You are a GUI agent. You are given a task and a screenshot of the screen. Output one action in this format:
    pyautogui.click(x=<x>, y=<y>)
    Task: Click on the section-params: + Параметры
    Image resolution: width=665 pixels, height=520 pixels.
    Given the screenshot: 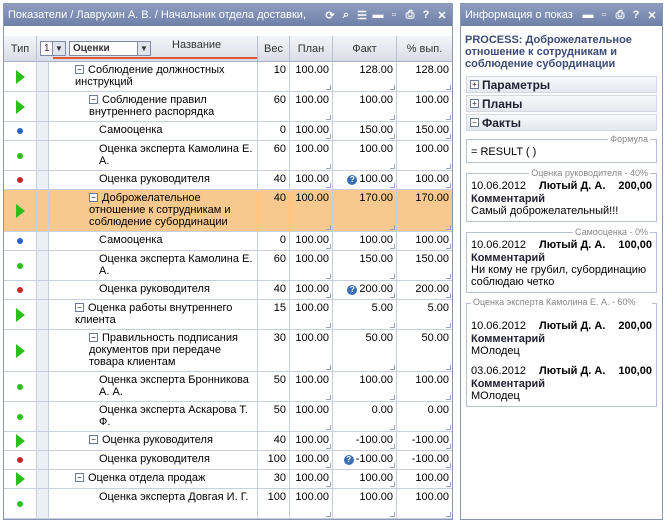 What is the action you would take?
    pyautogui.click(x=561, y=84)
    